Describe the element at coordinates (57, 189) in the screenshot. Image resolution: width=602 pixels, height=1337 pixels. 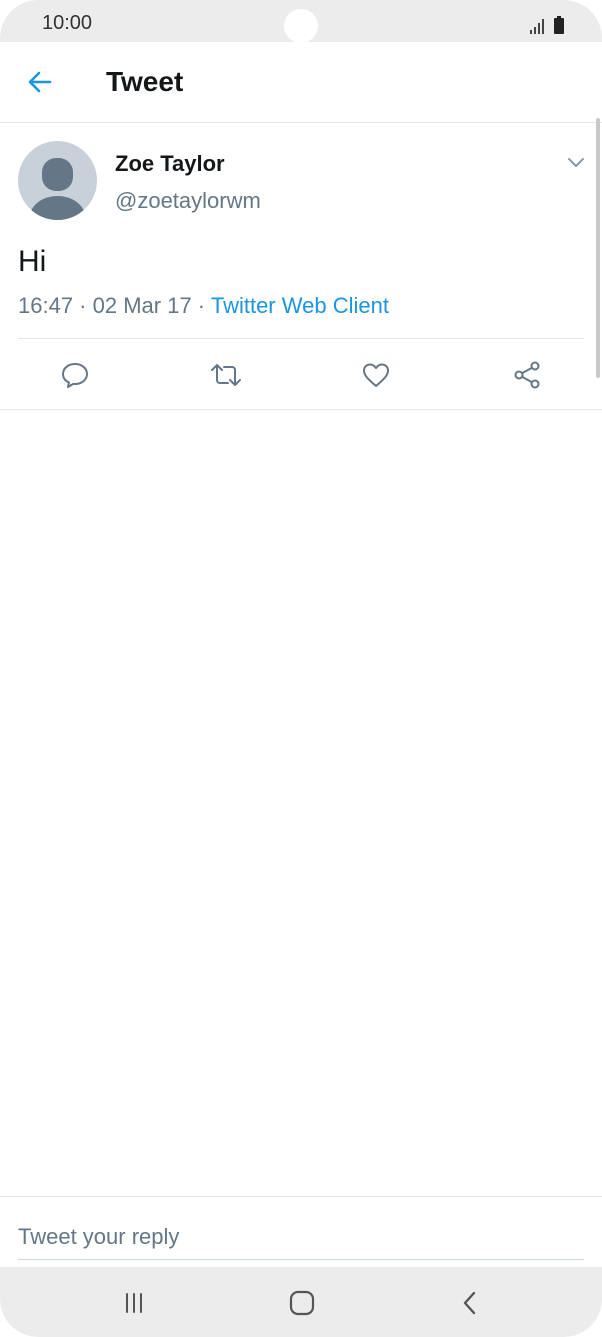
I see `default-profile-icon` at that location.